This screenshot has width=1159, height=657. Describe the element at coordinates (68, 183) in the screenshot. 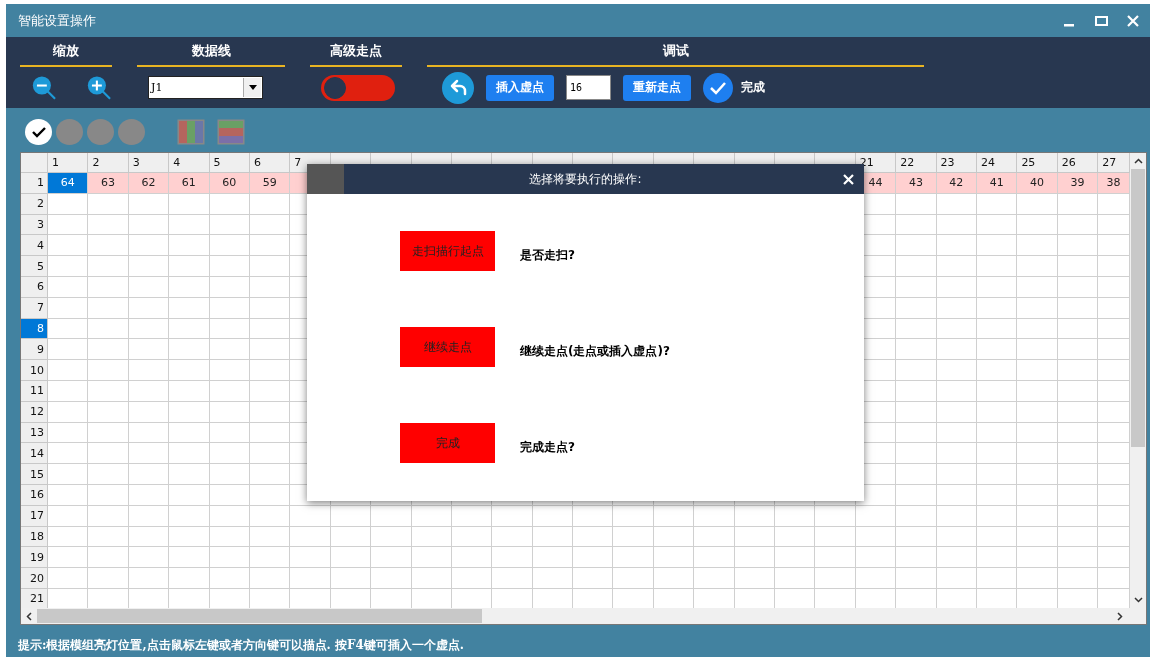

I see `table-cell: 64` at that location.